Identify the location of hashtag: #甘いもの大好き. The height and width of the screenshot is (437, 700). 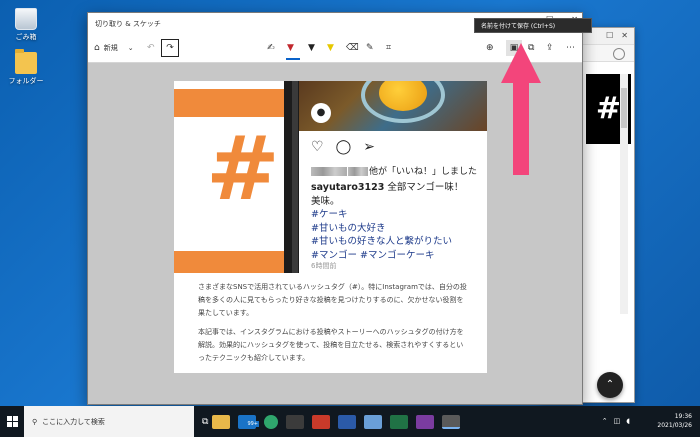
(348, 228).